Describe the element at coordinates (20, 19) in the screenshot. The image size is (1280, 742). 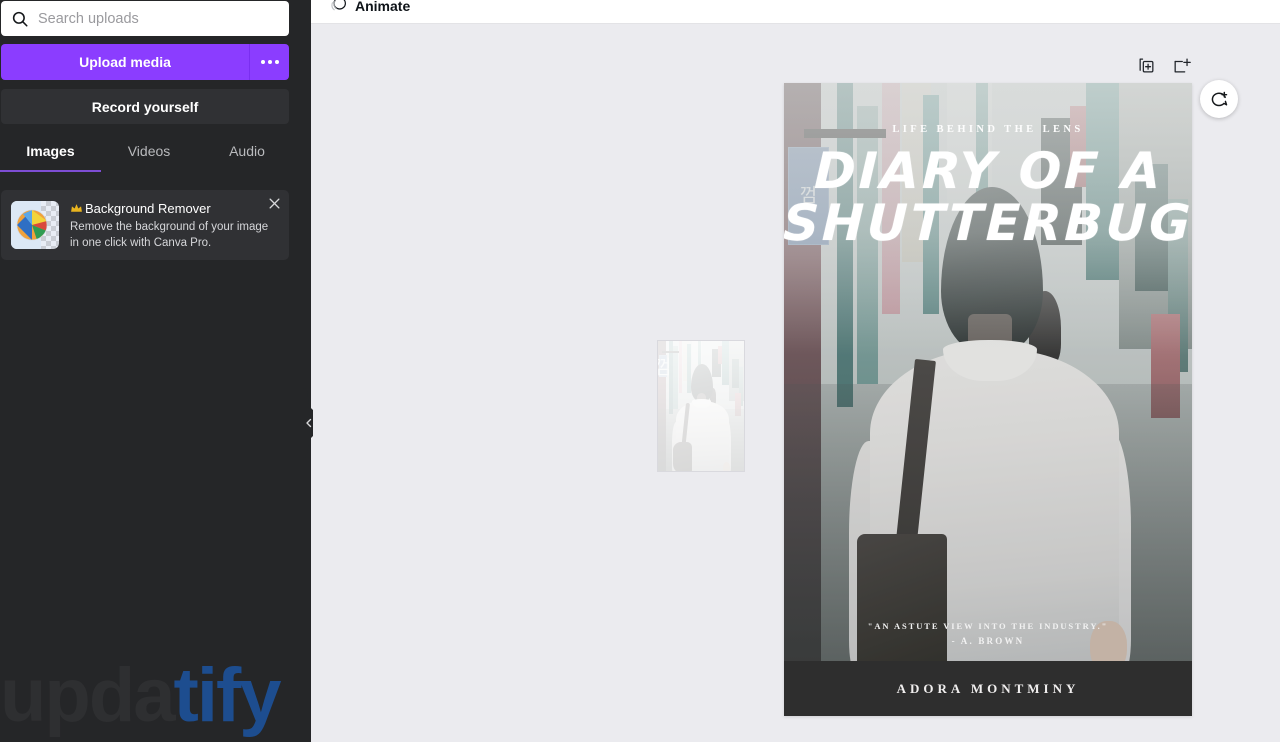
I see `search-icon` at that location.